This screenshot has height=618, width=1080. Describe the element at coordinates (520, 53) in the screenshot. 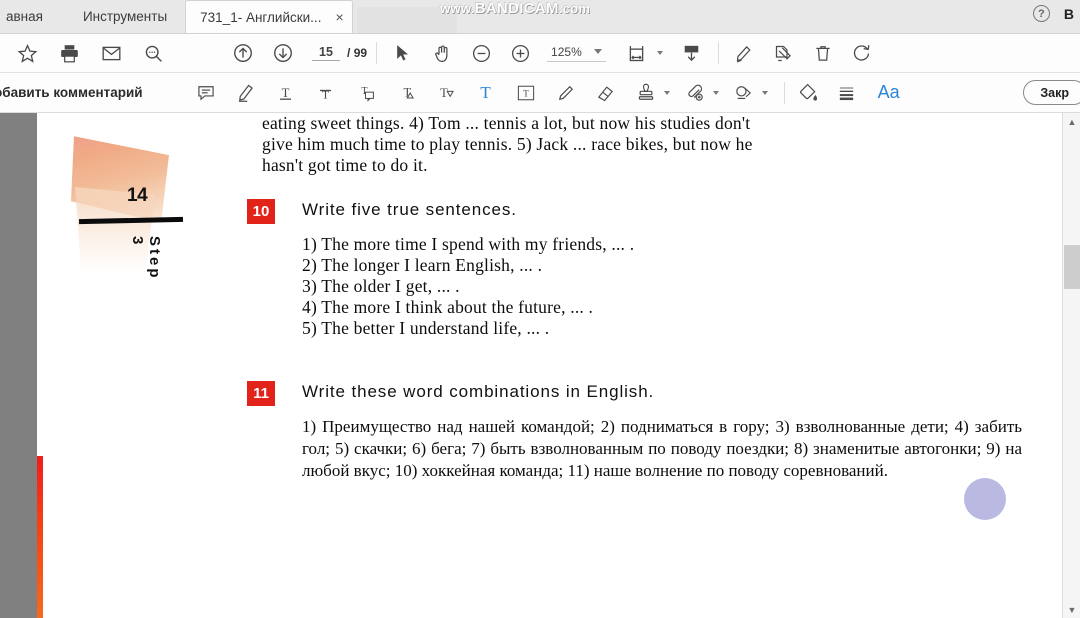

I see `zoom-in-icon` at that location.